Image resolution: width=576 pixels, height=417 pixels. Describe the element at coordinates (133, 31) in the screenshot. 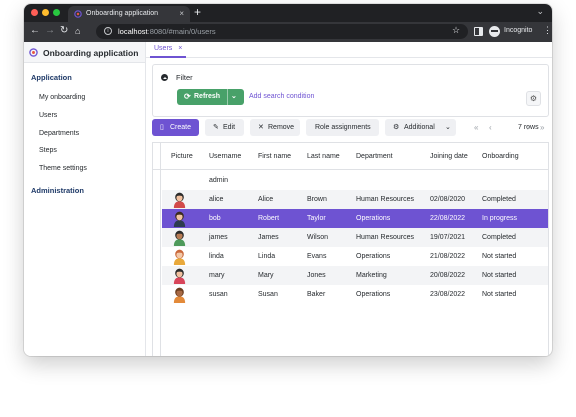

I see `url-host: localhost` at that location.